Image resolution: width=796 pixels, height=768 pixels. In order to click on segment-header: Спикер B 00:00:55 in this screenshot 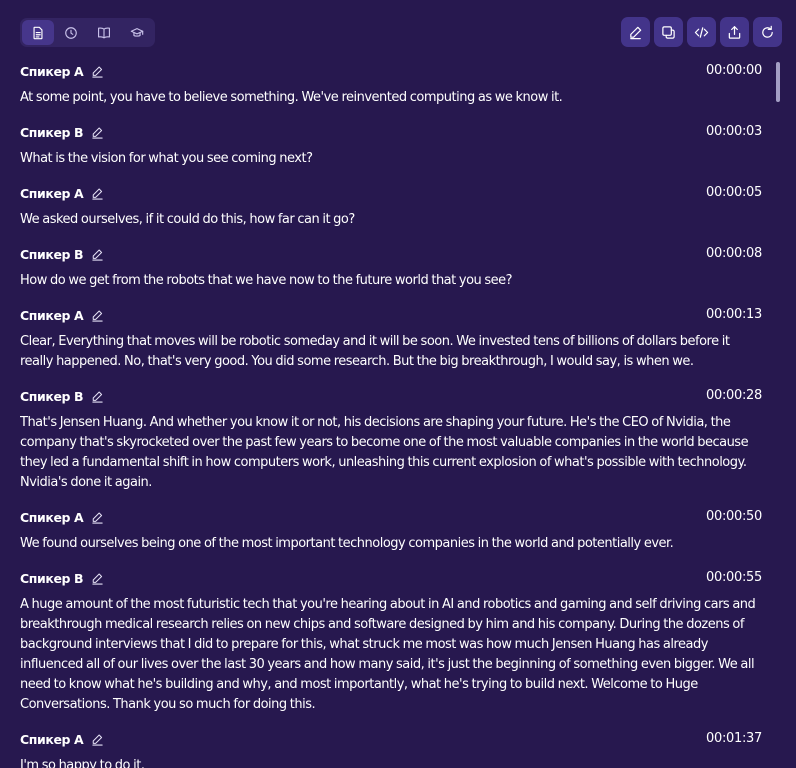, I will do `click(391, 578)`.